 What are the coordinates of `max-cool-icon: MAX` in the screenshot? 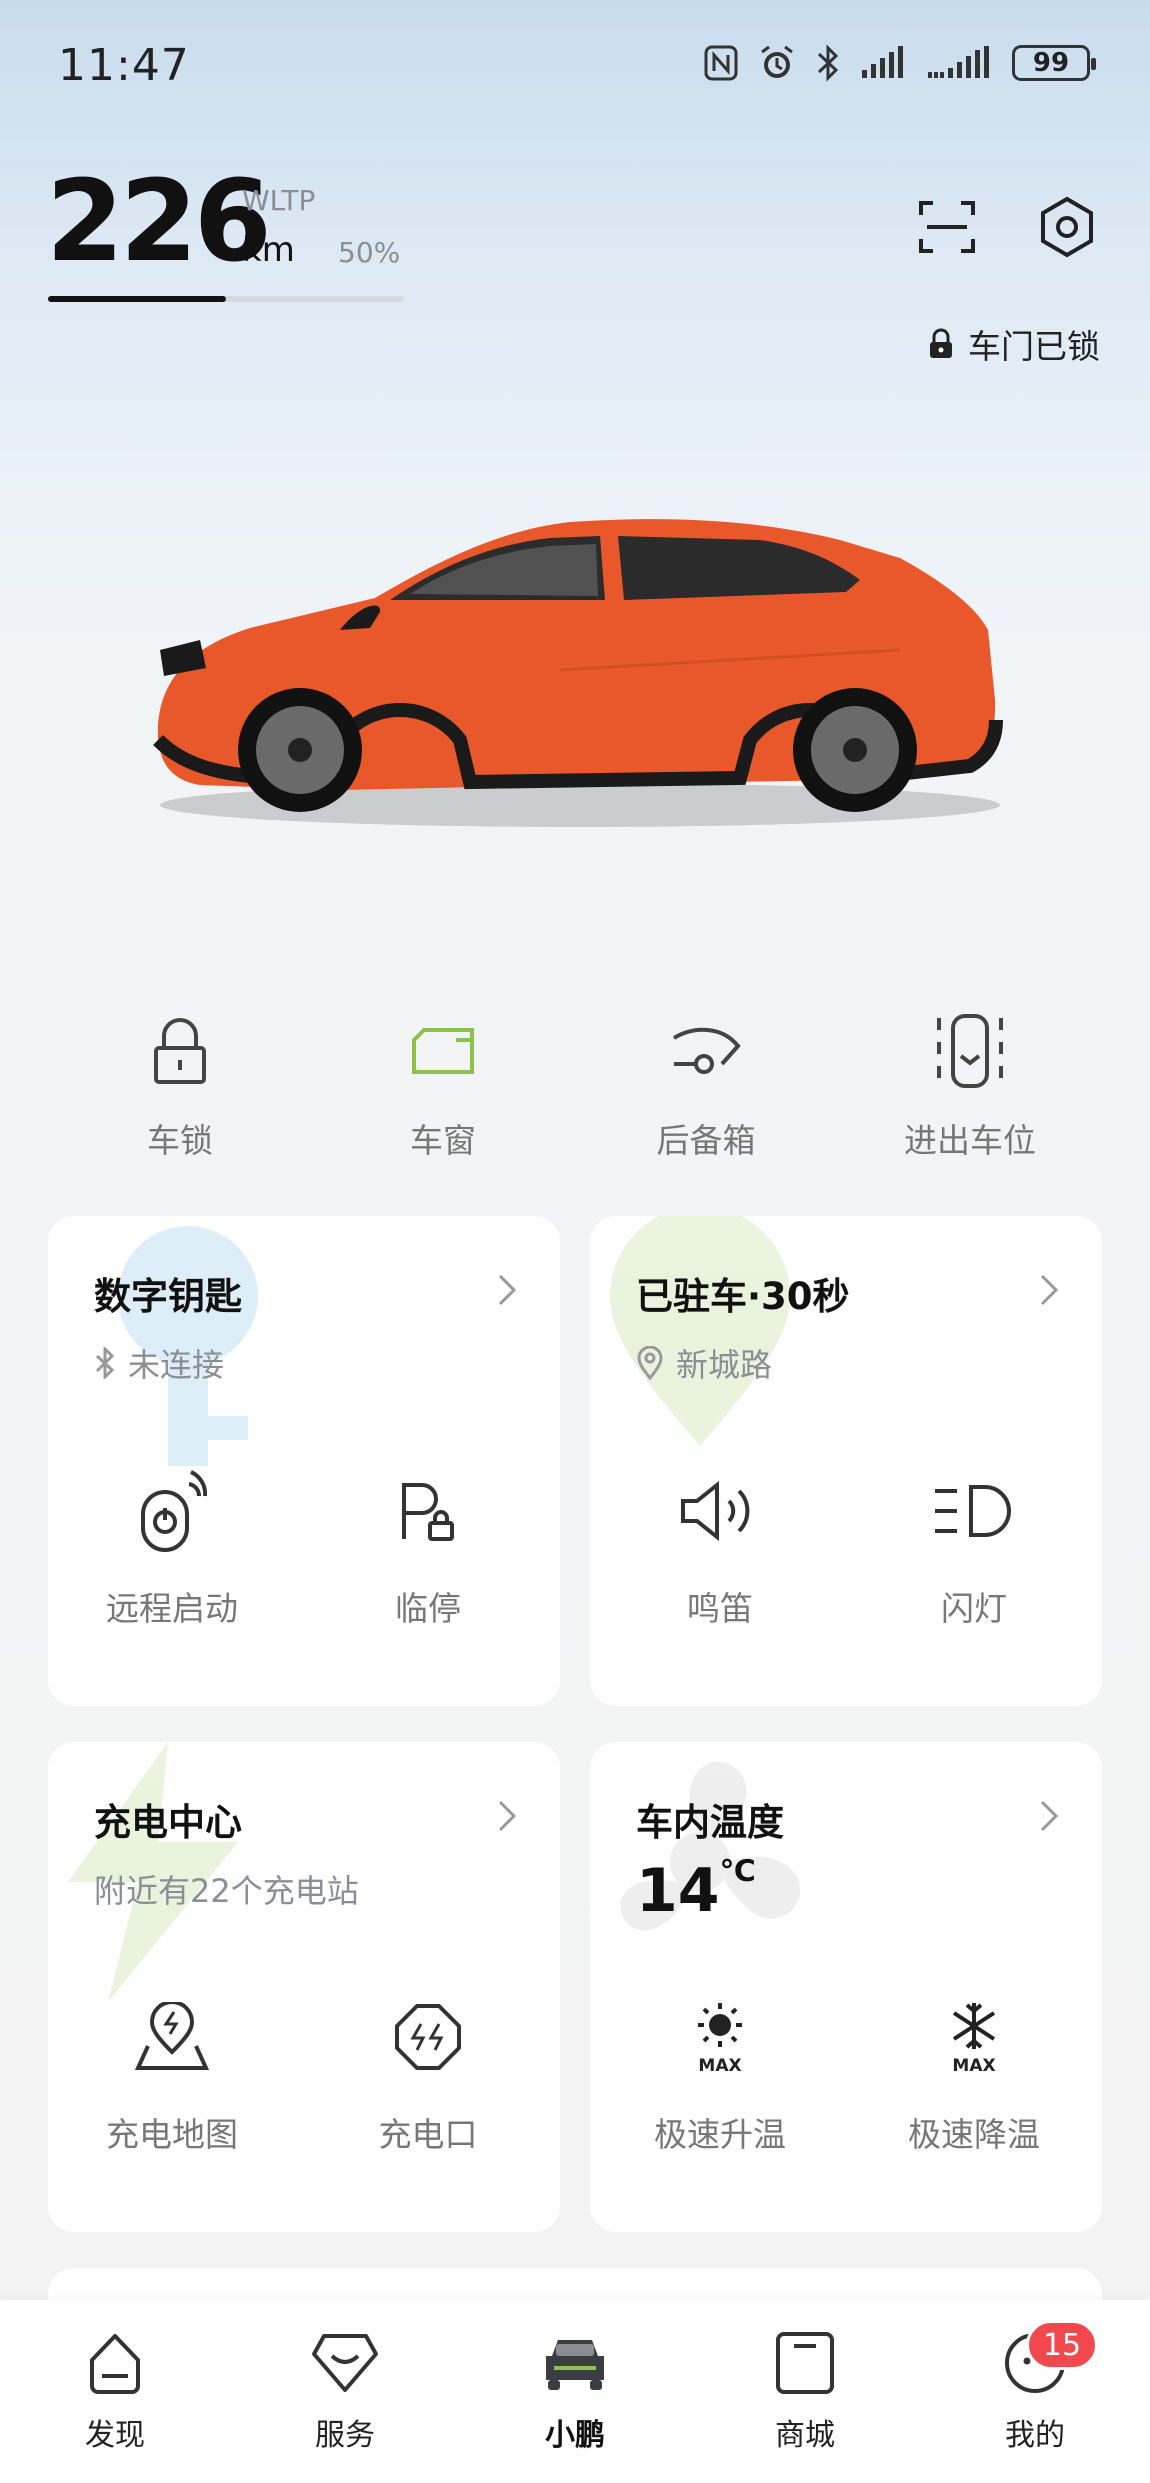 It's located at (974, 2039).